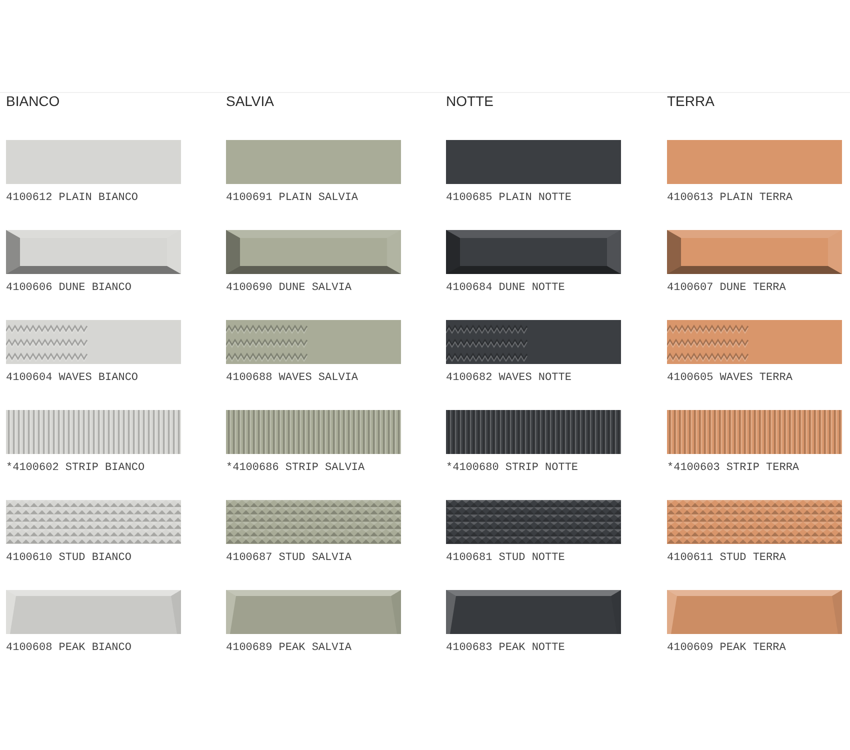 Image resolution: width=850 pixels, height=750 pixels. I want to click on product-code-label: 4100690 DUNE SALVIA, so click(289, 288).